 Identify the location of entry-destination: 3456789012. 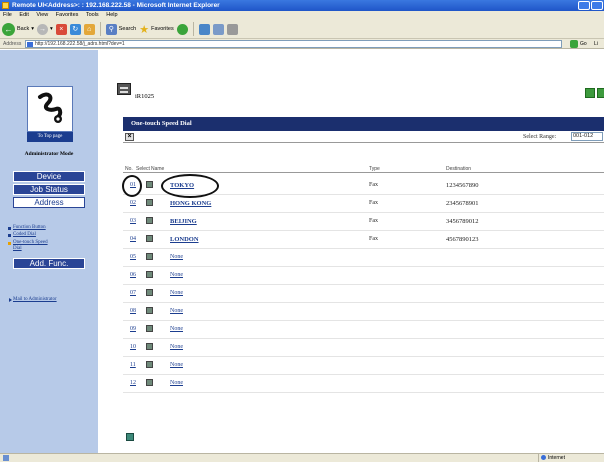
(462, 221).